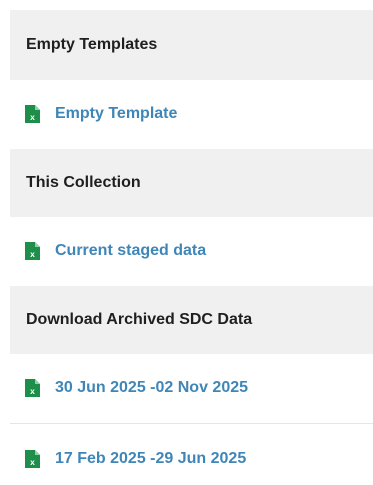 This screenshot has height=485, width=373. I want to click on archive-link-feb-jun-2025: x 17 Feb 2025 -29 Jun 2025, so click(191, 459).